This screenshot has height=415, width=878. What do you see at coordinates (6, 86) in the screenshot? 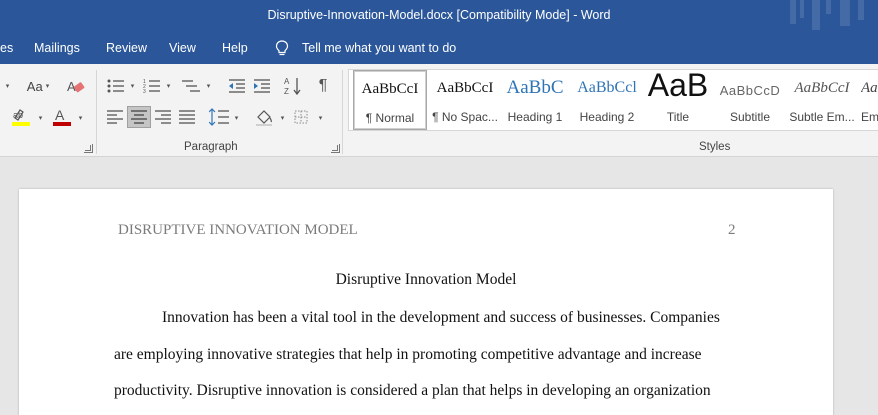
I see `font-size-caret: ▾` at bounding box center [6, 86].